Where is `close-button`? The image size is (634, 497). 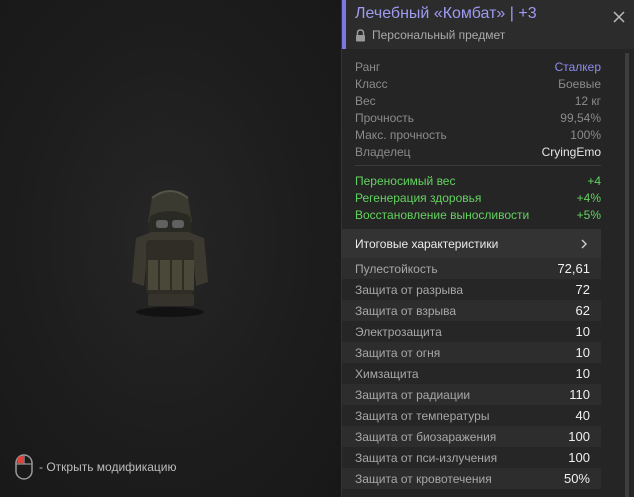 close-button is located at coordinates (619, 17).